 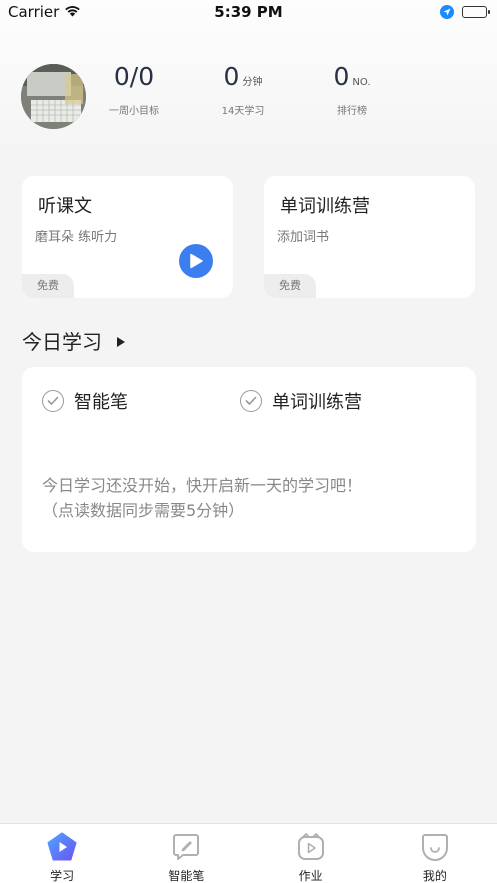 What do you see at coordinates (325, 206) in the screenshot?
I see `card-title: 单词训练营` at bounding box center [325, 206].